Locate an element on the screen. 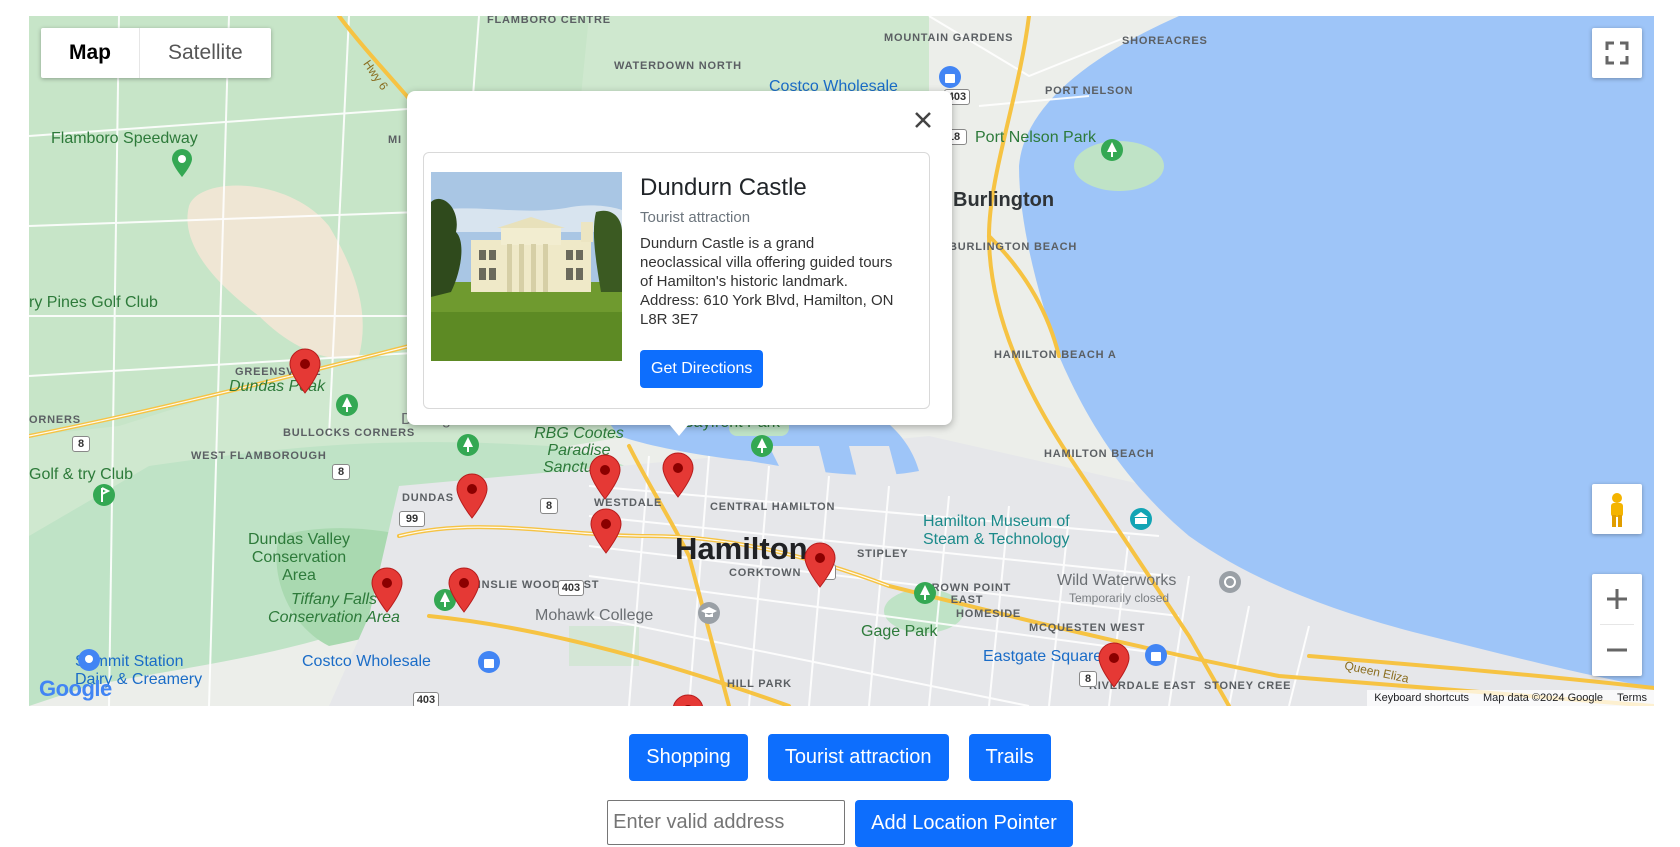 This screenshot has height=847, width=1680. add-location-row: Add Location Pointer is located at coordinates (840, 823).